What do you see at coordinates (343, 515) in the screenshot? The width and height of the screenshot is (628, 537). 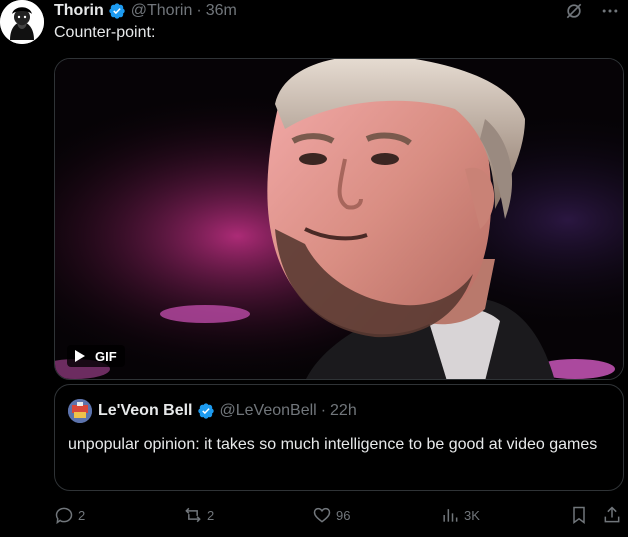 I see `like-count: 96` at bounding box center [343, 515].